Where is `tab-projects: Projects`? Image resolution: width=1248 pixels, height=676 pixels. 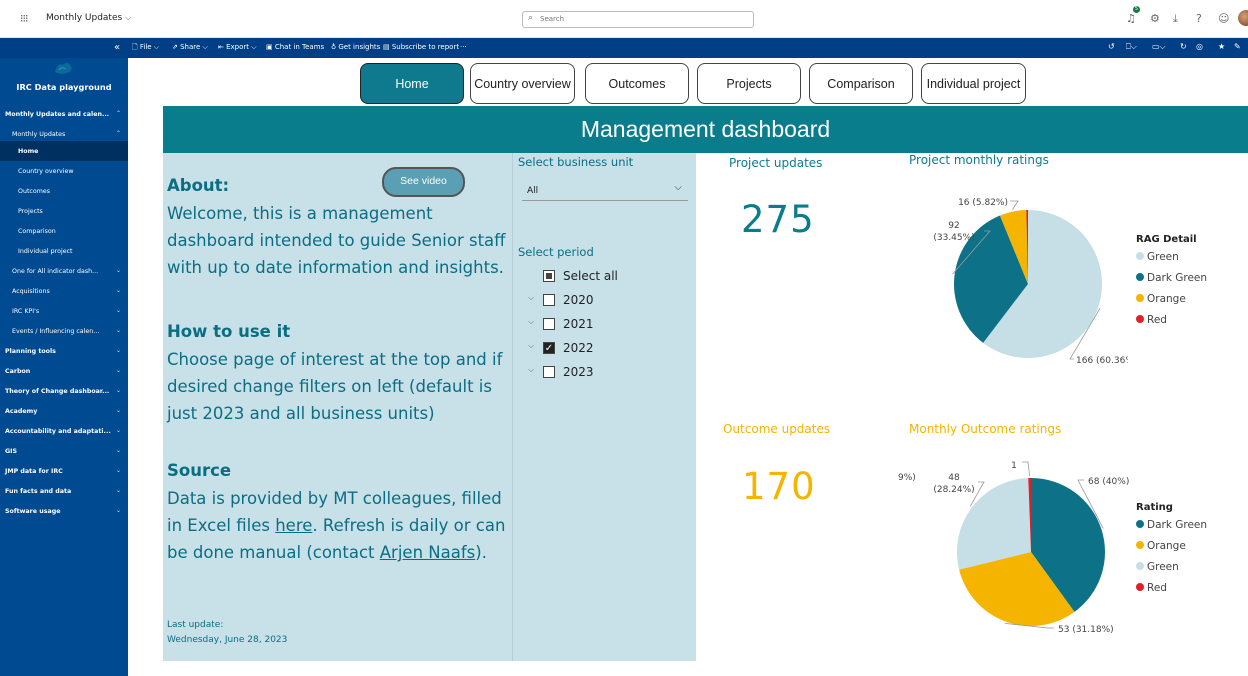 tab-projects: Projects is located at coordinates (749, 83).